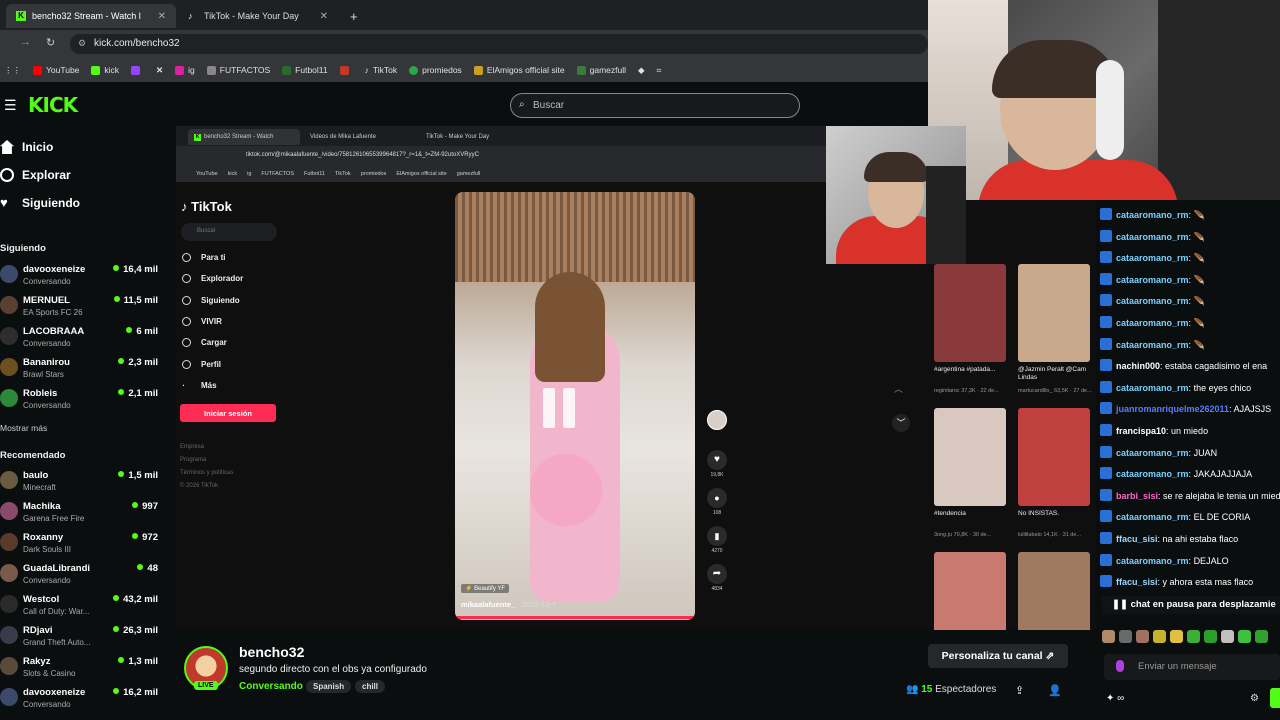 The height and width of the screenshot is (720, 1280). Describe the element at coordinates (1275, 698) in the screenshot. I see `send-button` at that location.